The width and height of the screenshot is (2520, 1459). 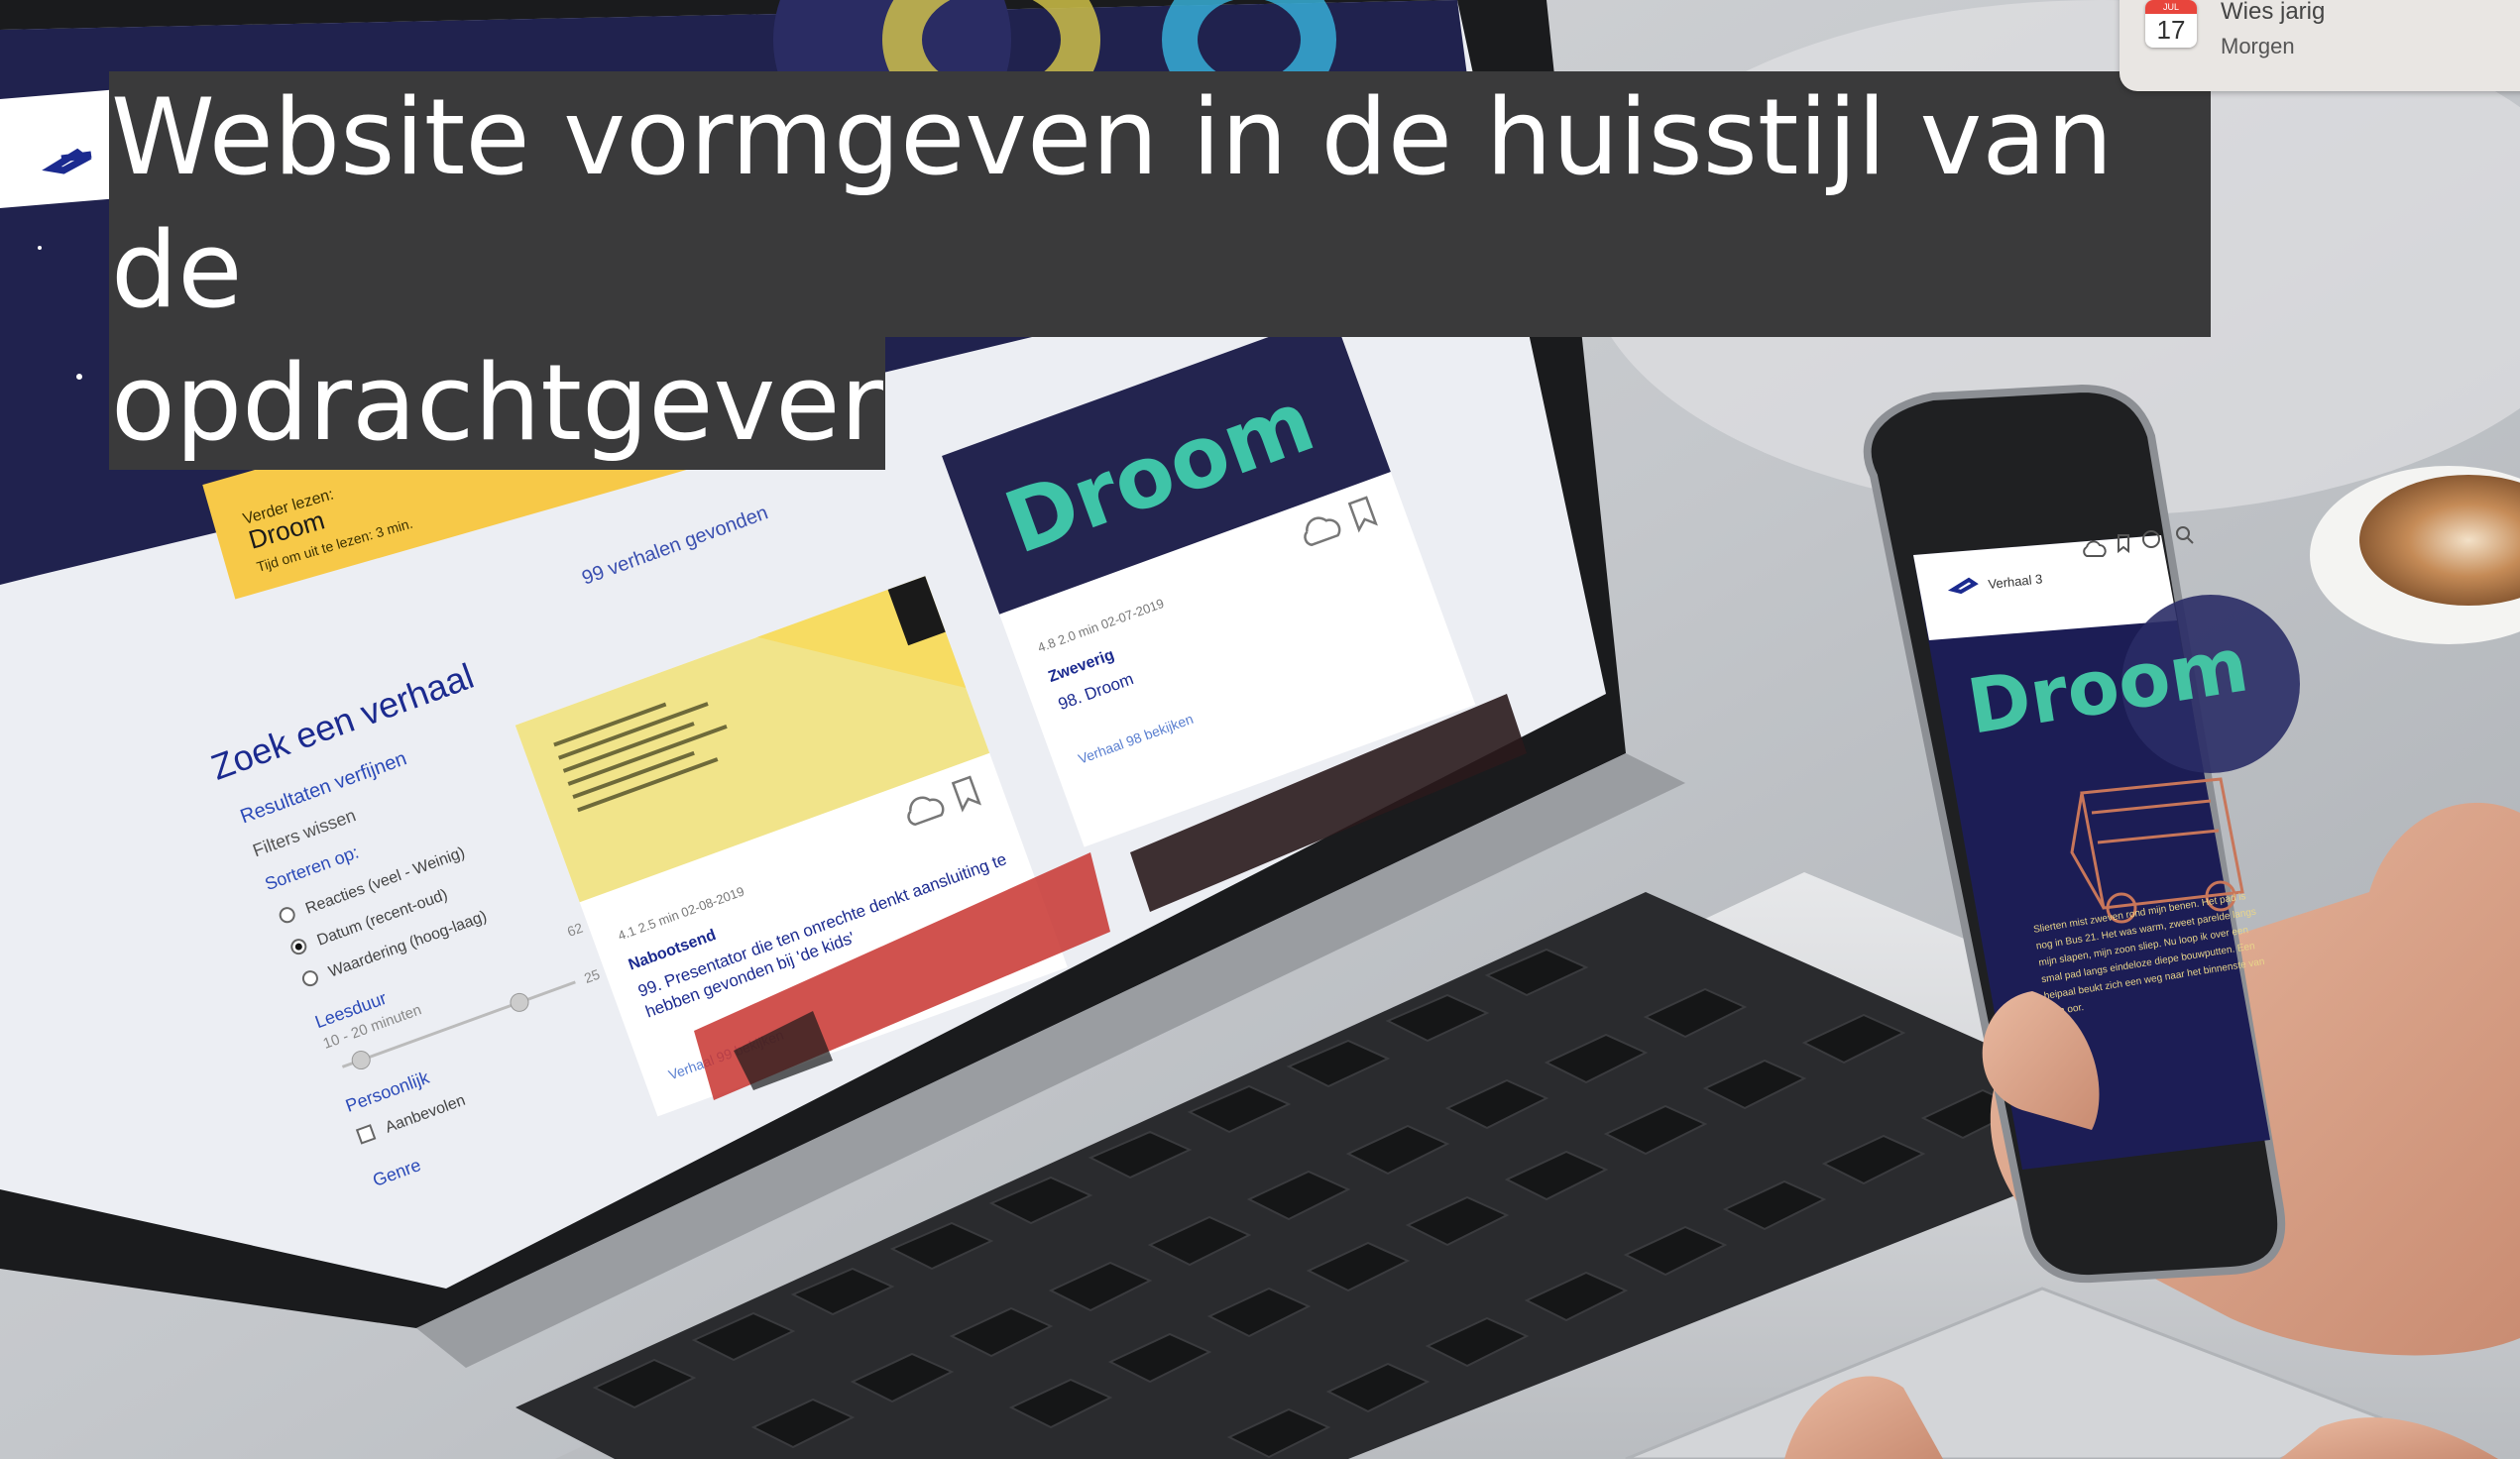 I want to click on calendar-day: 17, so click(x=2171, y=30).